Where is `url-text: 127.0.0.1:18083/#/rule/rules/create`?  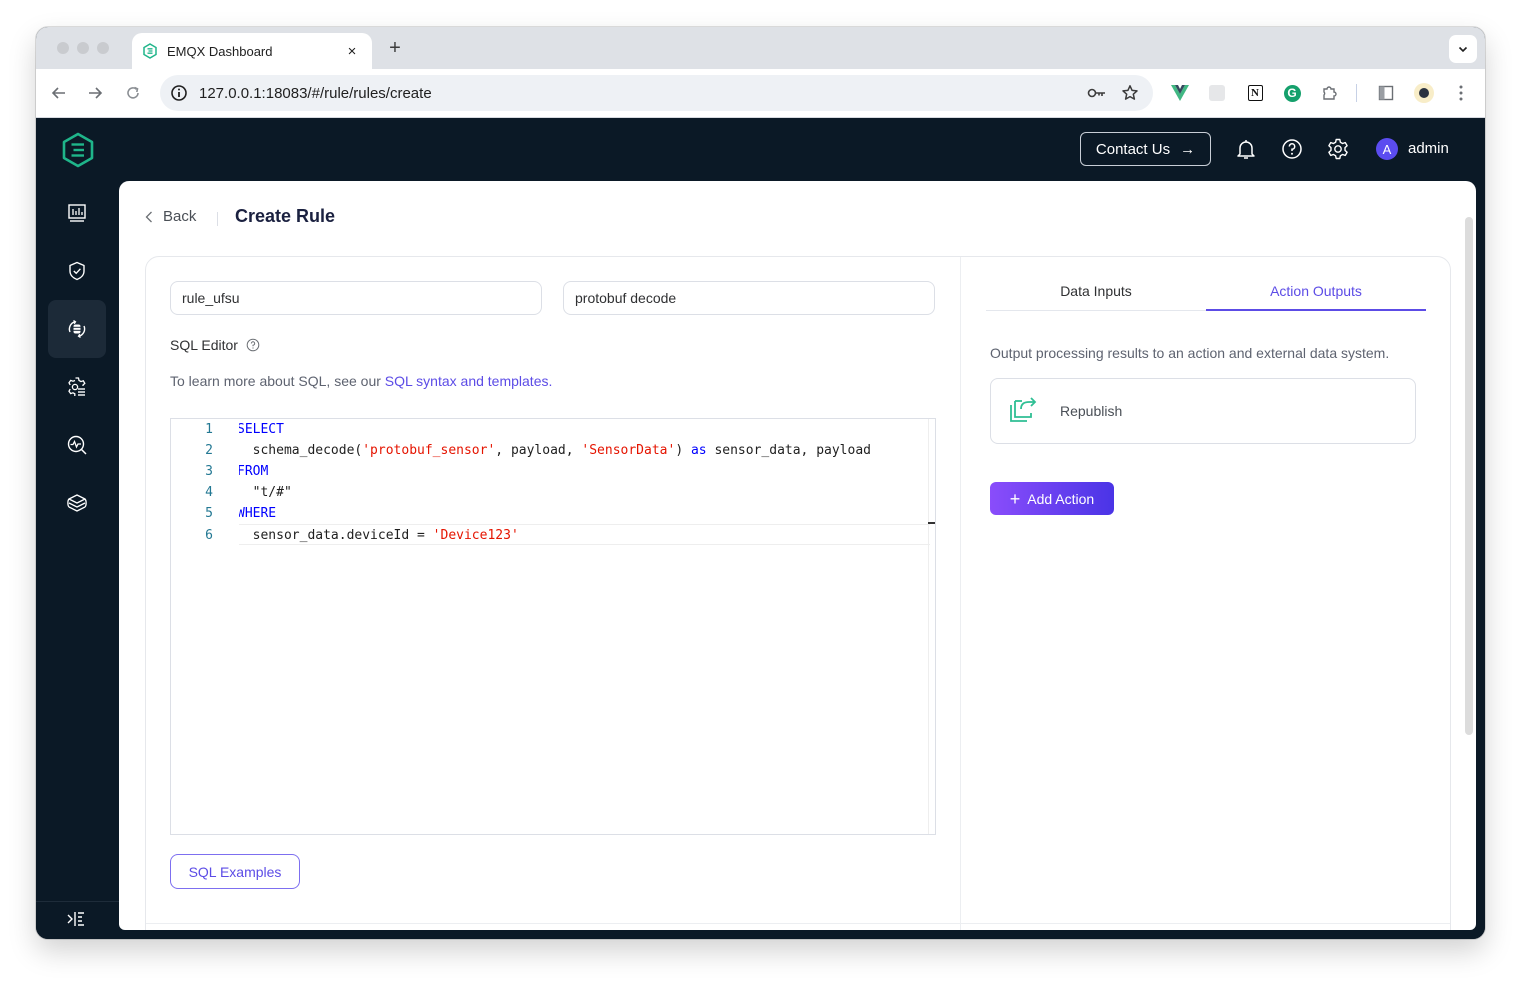 url-text: 127.0.0.1:18083/#/rule/rules/create is located at coordinates (643, 93).